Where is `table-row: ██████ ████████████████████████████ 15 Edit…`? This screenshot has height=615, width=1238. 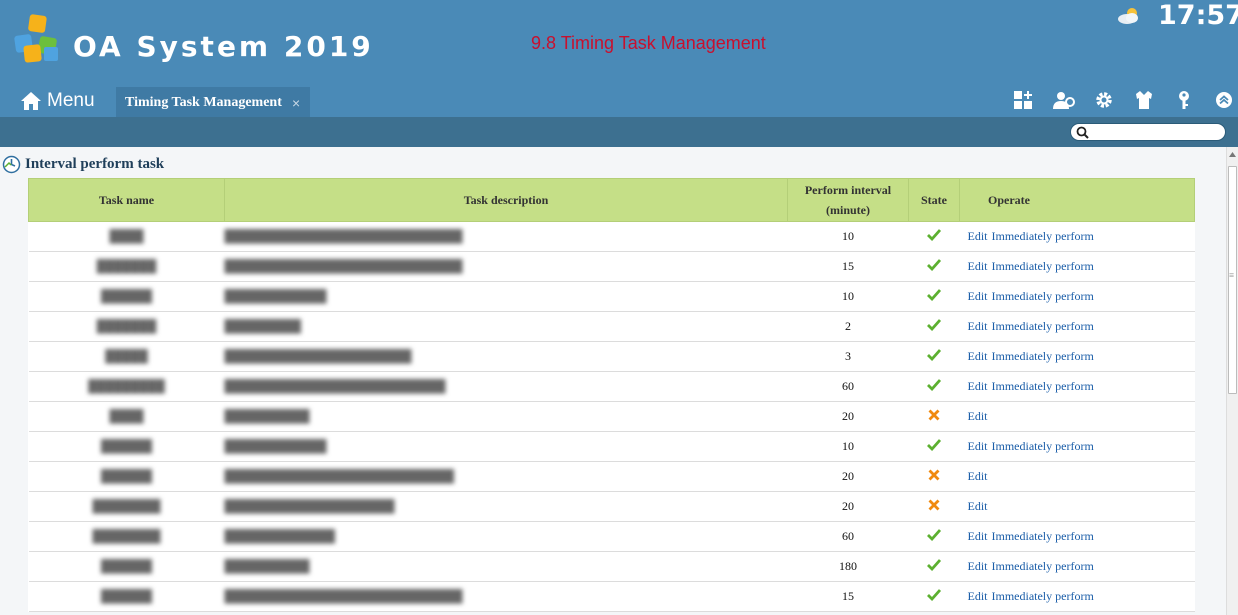
table-row: ██████ ████████████████████████████ 15 Edit… is located at coordinates (611, 596).